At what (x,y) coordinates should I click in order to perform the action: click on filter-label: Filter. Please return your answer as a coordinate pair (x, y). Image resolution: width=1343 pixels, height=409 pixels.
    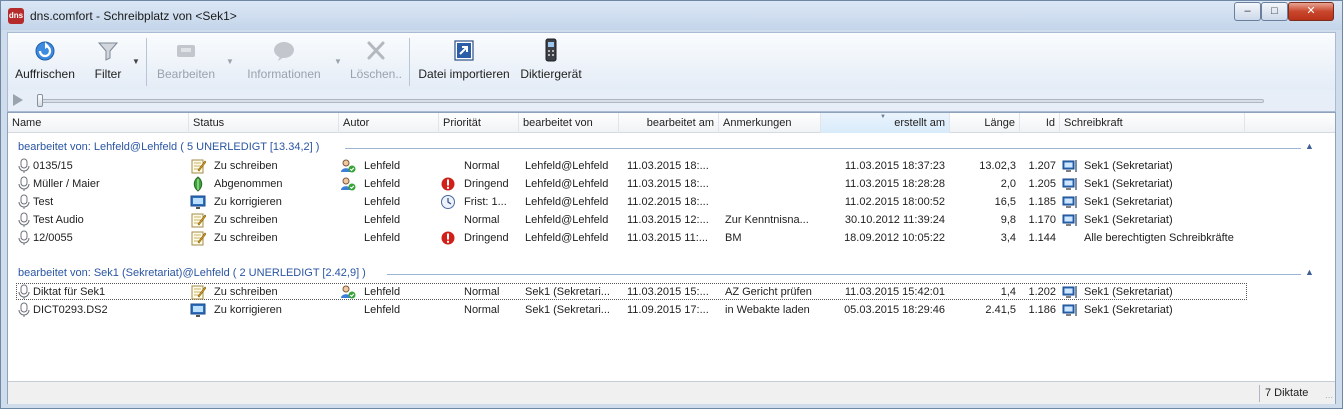
    Looking at the image, I should click on (108, 74).